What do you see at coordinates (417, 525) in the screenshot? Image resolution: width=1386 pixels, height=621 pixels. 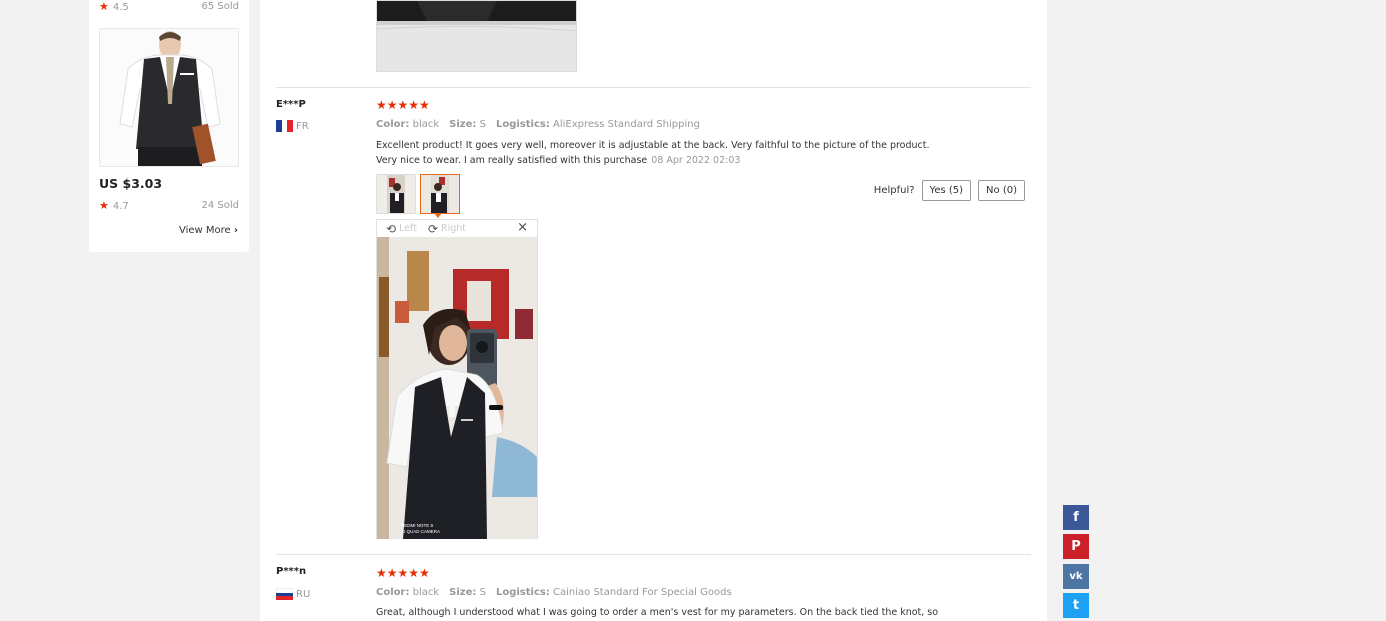 I see `photo-watermark: REDMI NOTE 9` at bounding box center [417, 525].